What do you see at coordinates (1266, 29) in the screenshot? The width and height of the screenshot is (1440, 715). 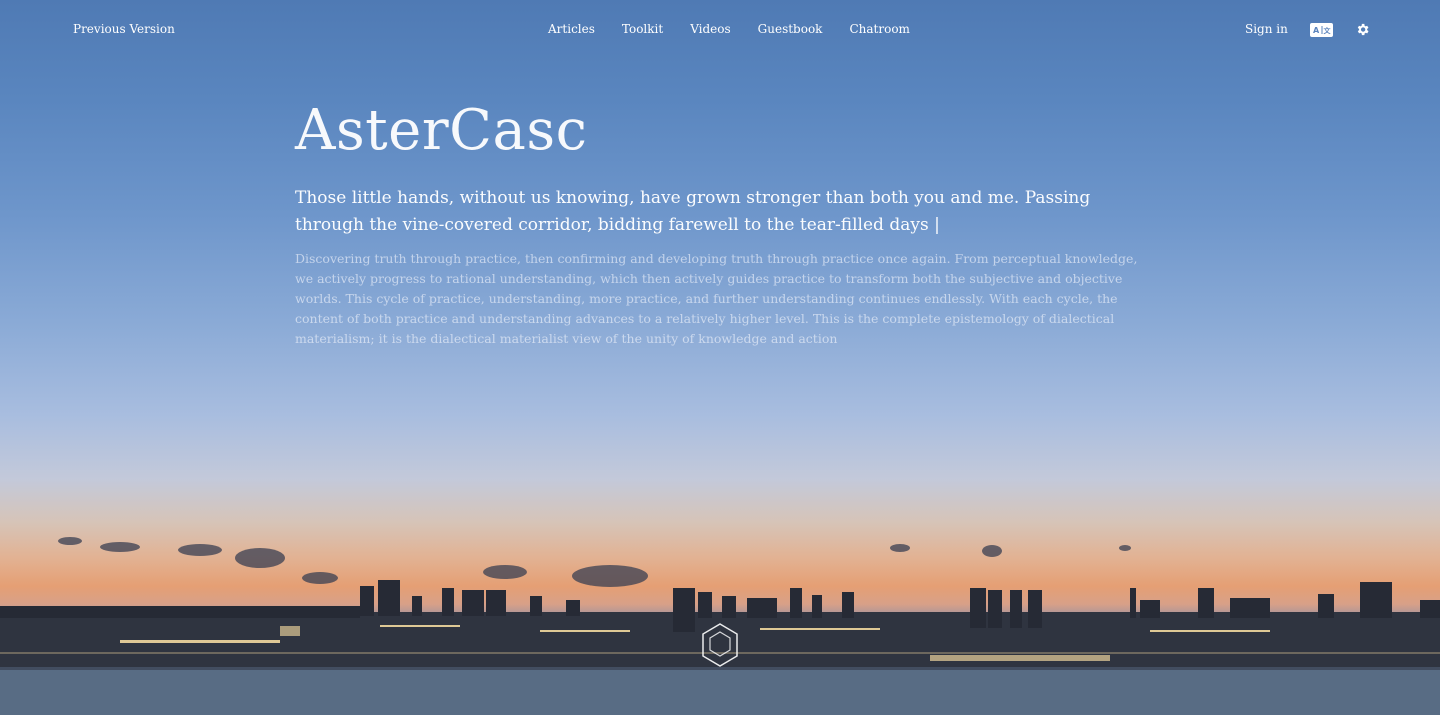 I see `sign-in-link: Sign in` at bounding box center [1266, 29].